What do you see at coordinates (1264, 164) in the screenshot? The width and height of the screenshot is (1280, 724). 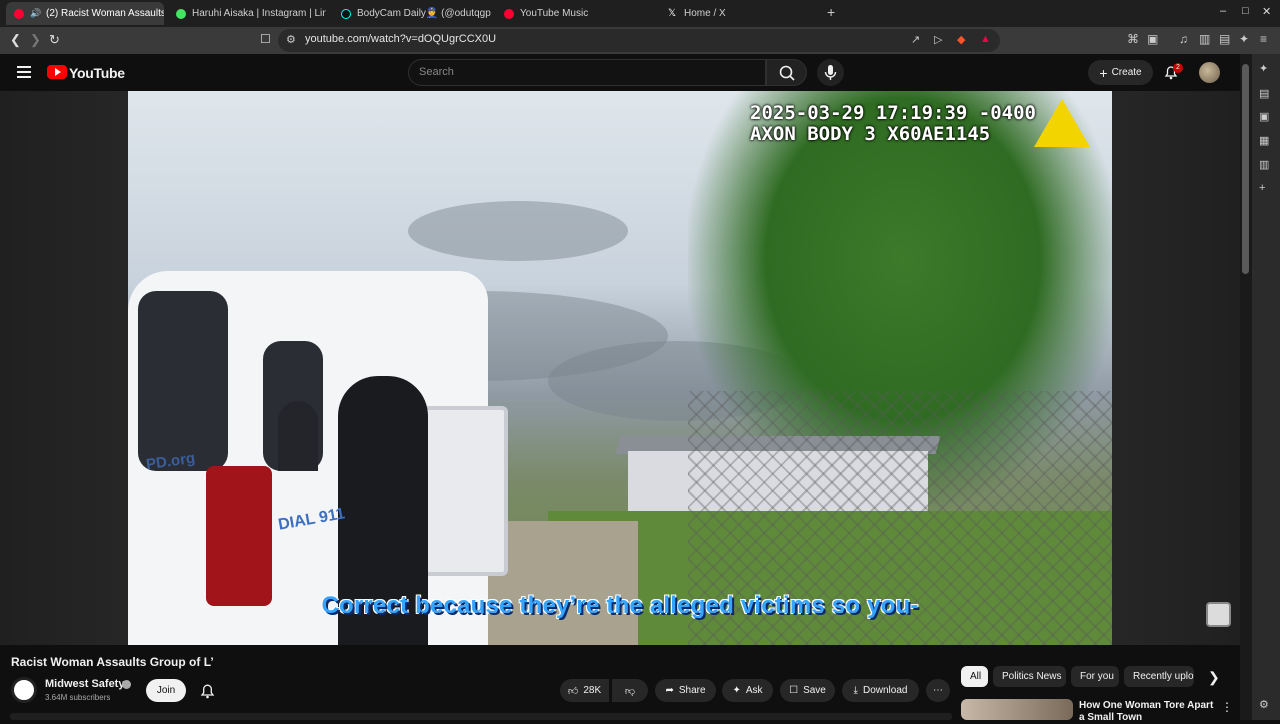 I see `playlist-panel-icon: ▥` at bounding box center [1264, 164].